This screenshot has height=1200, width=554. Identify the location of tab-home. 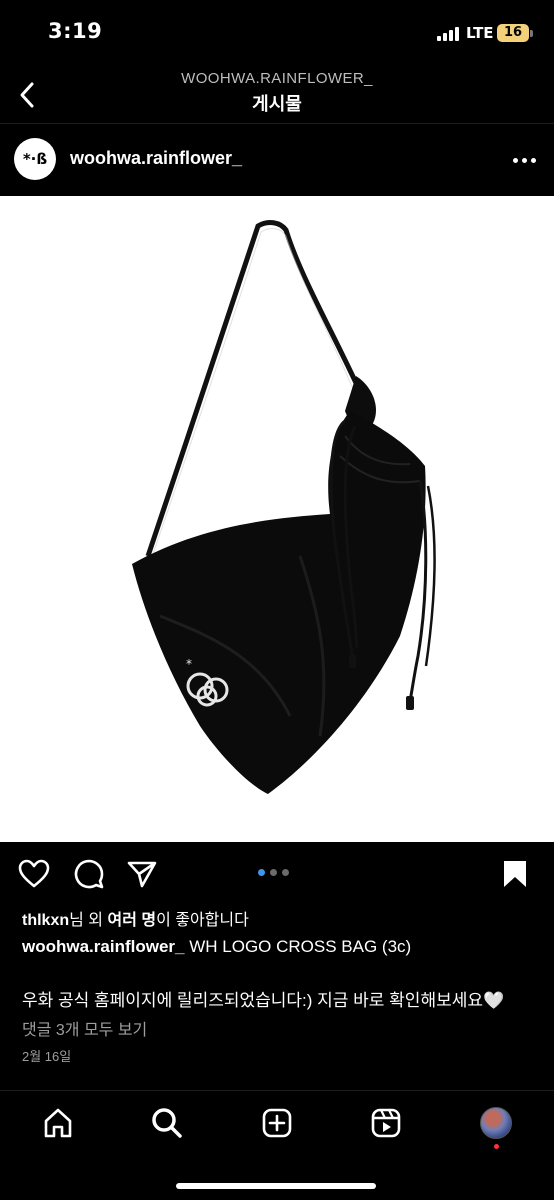
(58, 1123).